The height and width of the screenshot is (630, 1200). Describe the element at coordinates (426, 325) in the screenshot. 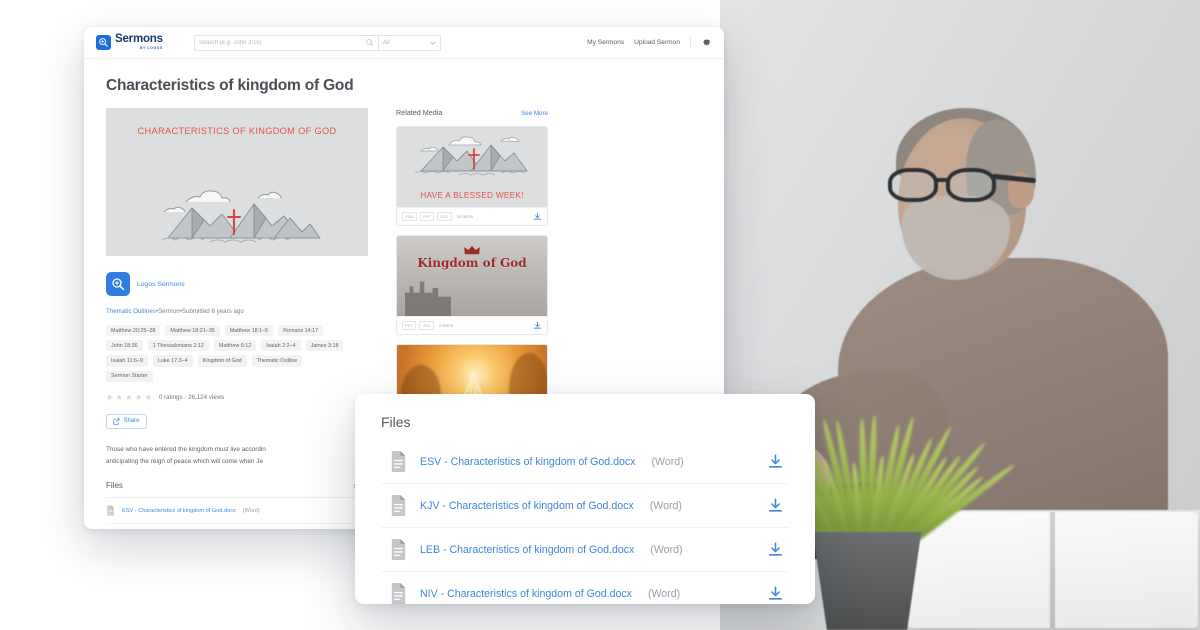

I see `format-badge: JPG` at that location.